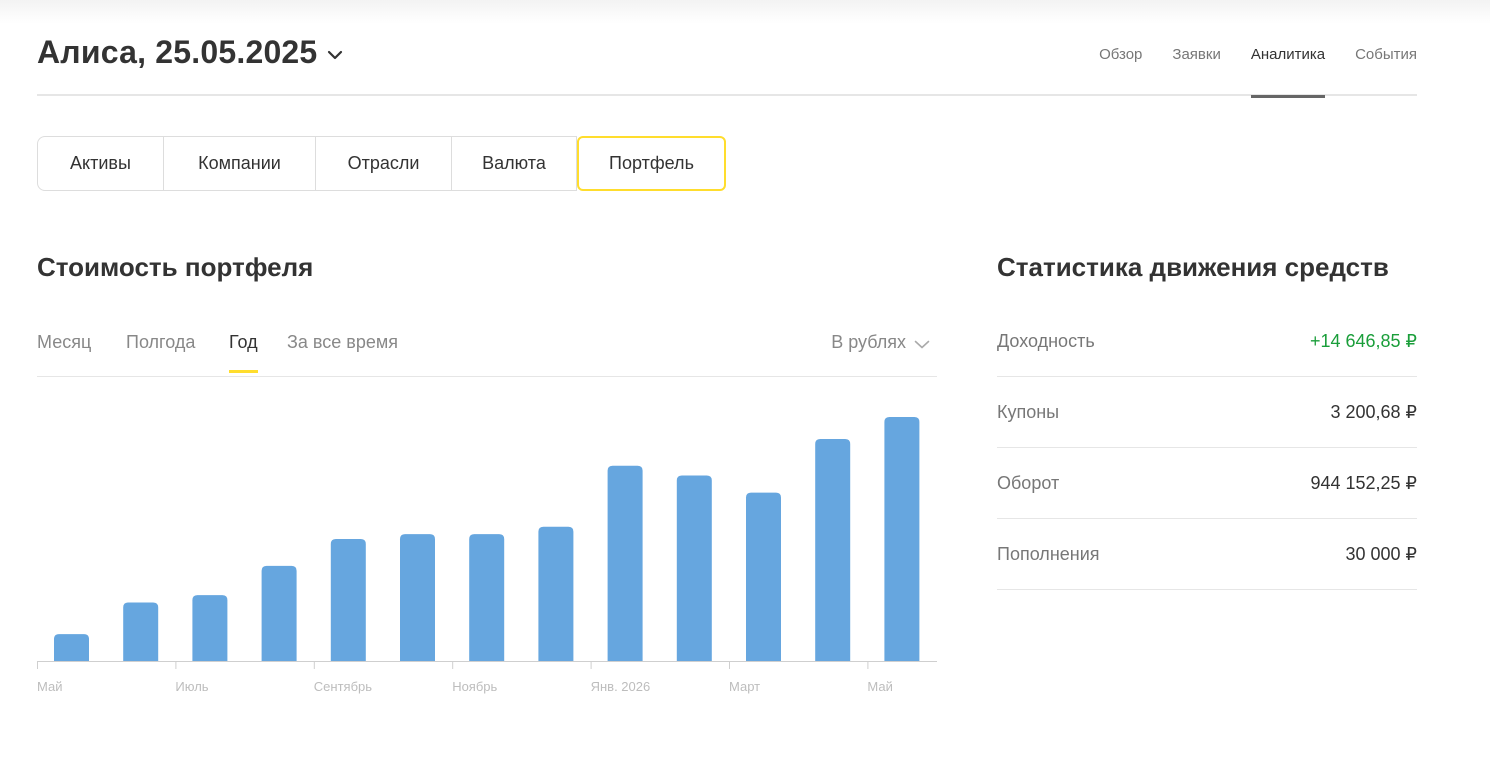  What do you see at coordinates (1207, 341) in the screenshot?
I see `stat-row-yield: Доходность +14 646,85 ₽` at bounding box center [1207, 341].